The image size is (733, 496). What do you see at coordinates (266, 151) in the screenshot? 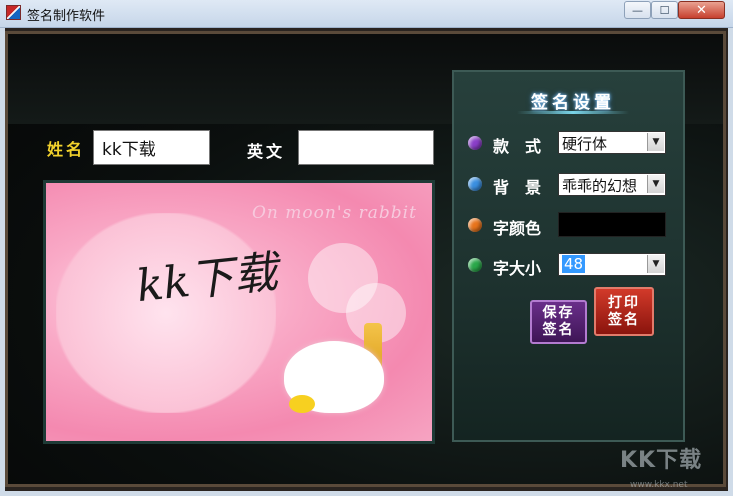
I see `english-label: 英文` at bounding box center [266, 151].